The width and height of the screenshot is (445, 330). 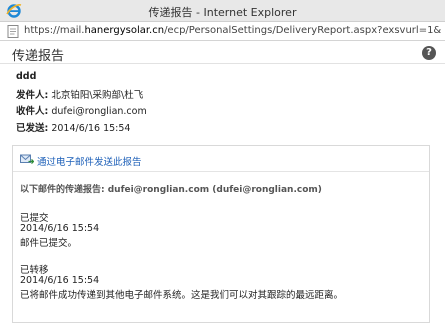 I want to click on event-detail: 已将邮件成功传递到其他电子邮件系统。这是我们可以对其跟踪的最远距离。, so click(x=182, y=295).